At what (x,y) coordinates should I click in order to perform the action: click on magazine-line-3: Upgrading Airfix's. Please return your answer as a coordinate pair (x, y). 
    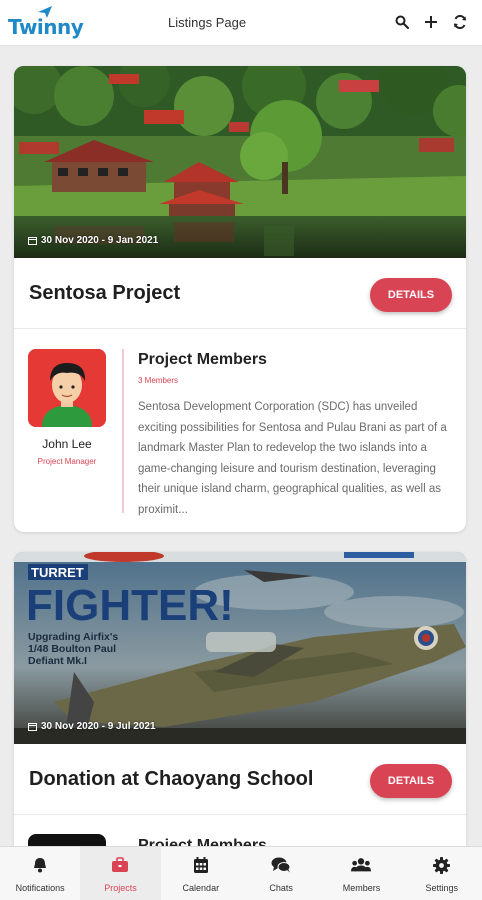
    Looking at the image, I should click on (73, 637).